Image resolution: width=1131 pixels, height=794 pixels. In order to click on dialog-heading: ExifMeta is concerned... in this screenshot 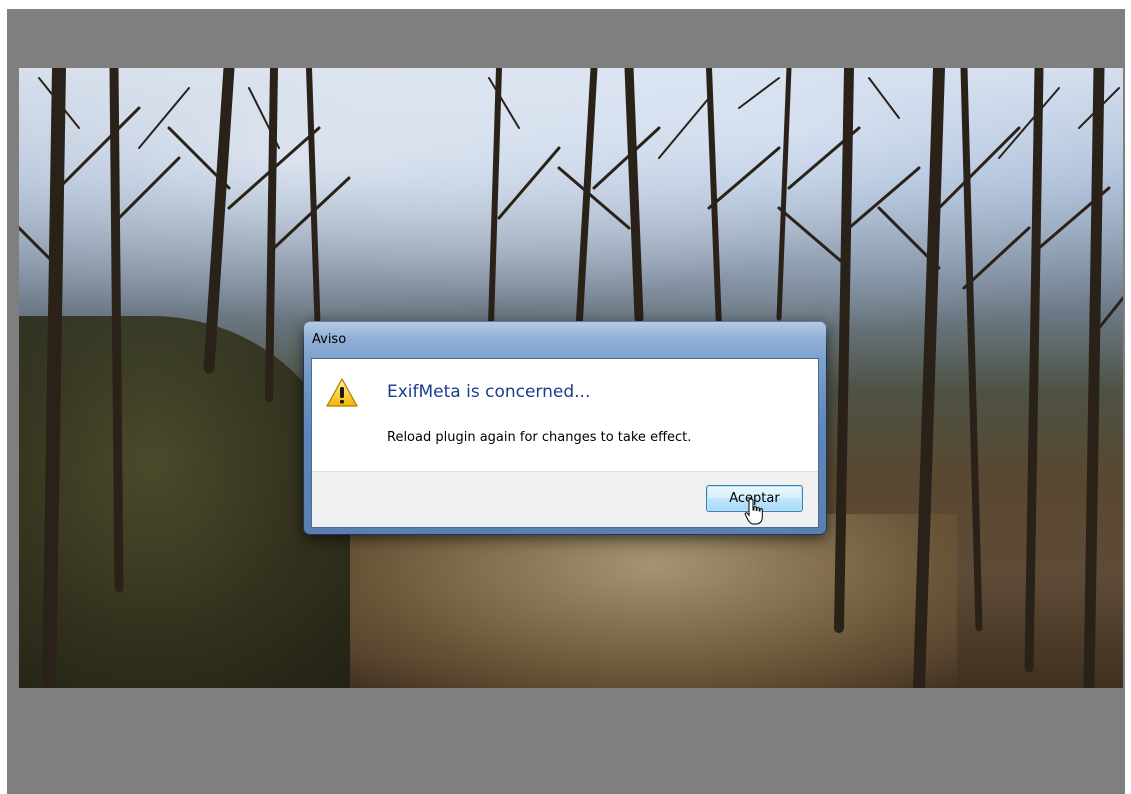, I will do `click(489, 392)`.